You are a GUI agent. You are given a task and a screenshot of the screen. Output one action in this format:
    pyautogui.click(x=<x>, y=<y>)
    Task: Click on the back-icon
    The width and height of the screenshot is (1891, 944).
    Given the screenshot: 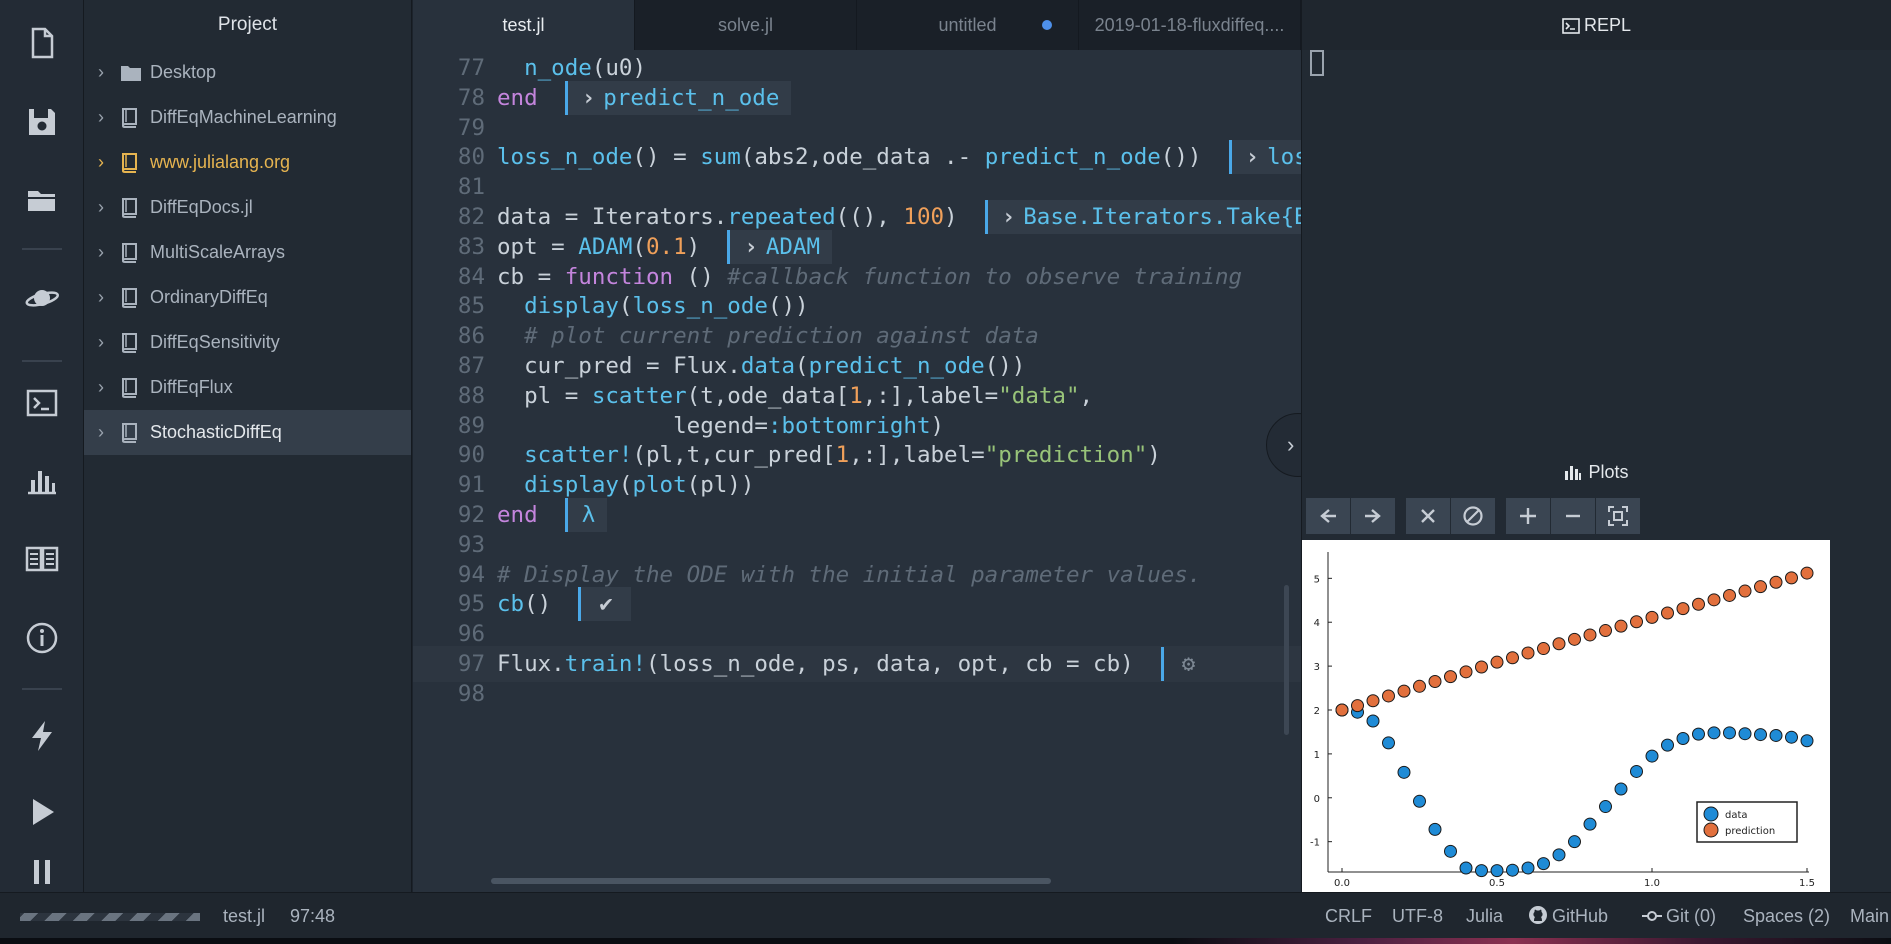 What is the action you would take?
    pyautogui.click(x=1328, y=516)
    